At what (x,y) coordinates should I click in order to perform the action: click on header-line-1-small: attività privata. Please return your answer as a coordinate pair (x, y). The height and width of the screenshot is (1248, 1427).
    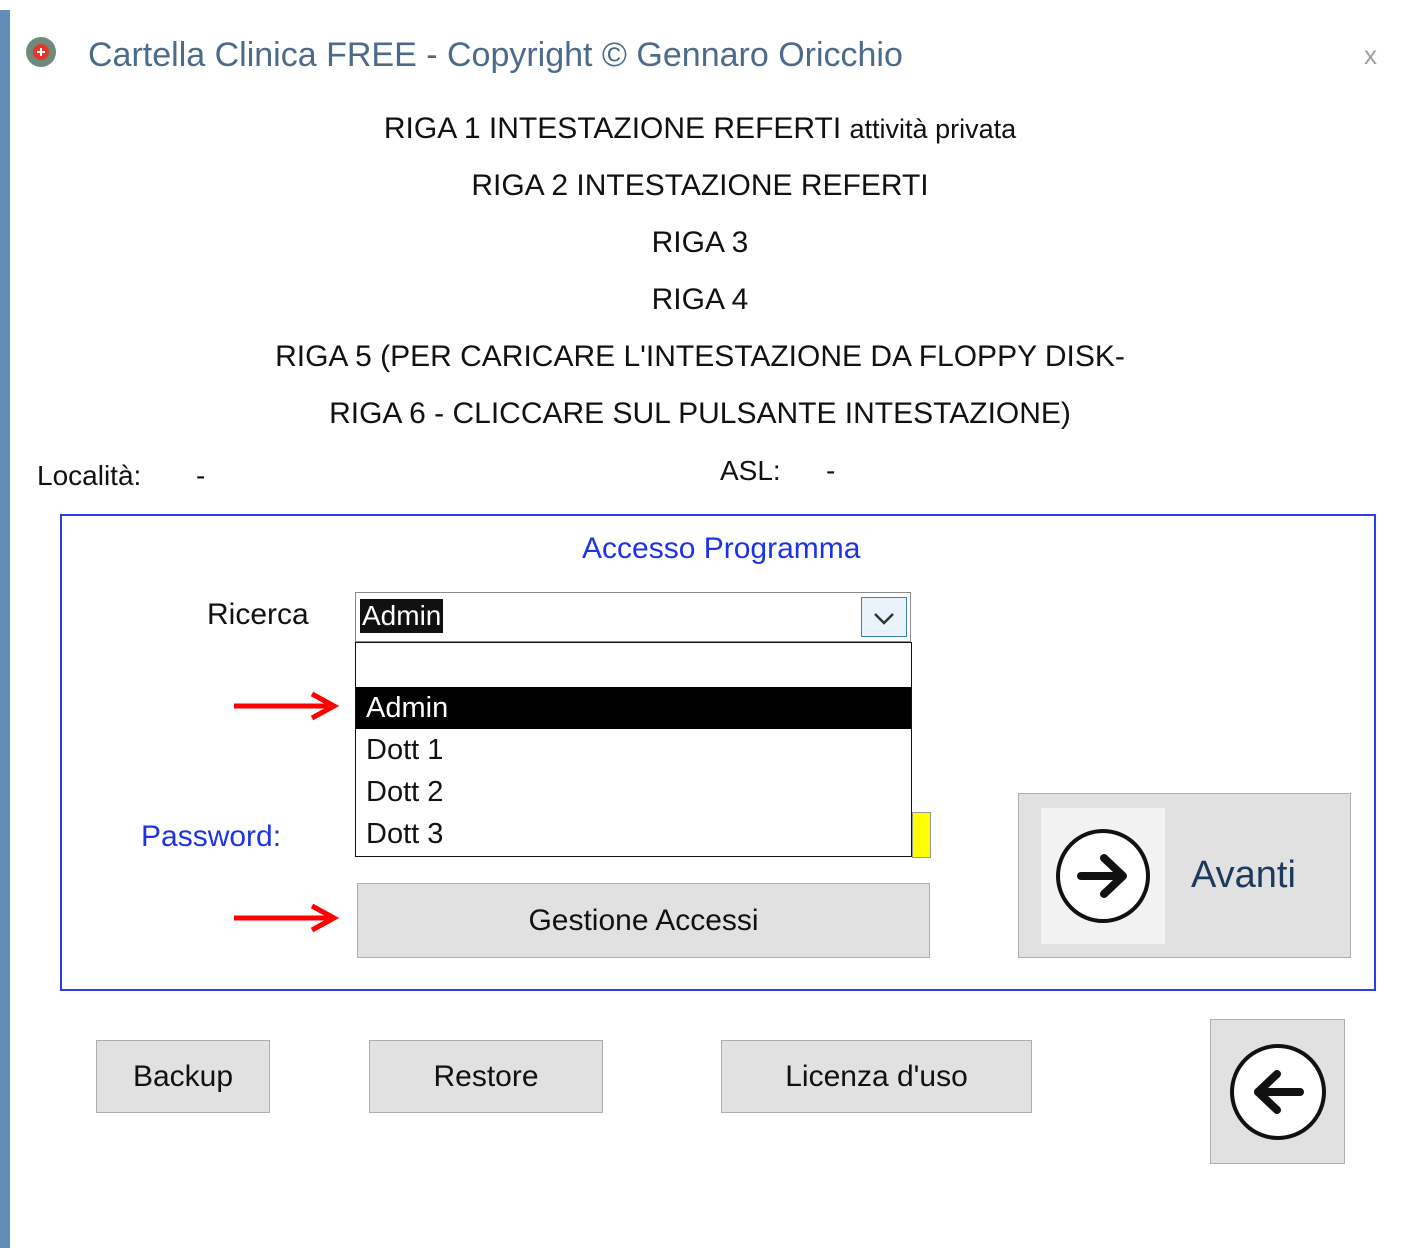
    Looking at the image, I should click on (933, 129).